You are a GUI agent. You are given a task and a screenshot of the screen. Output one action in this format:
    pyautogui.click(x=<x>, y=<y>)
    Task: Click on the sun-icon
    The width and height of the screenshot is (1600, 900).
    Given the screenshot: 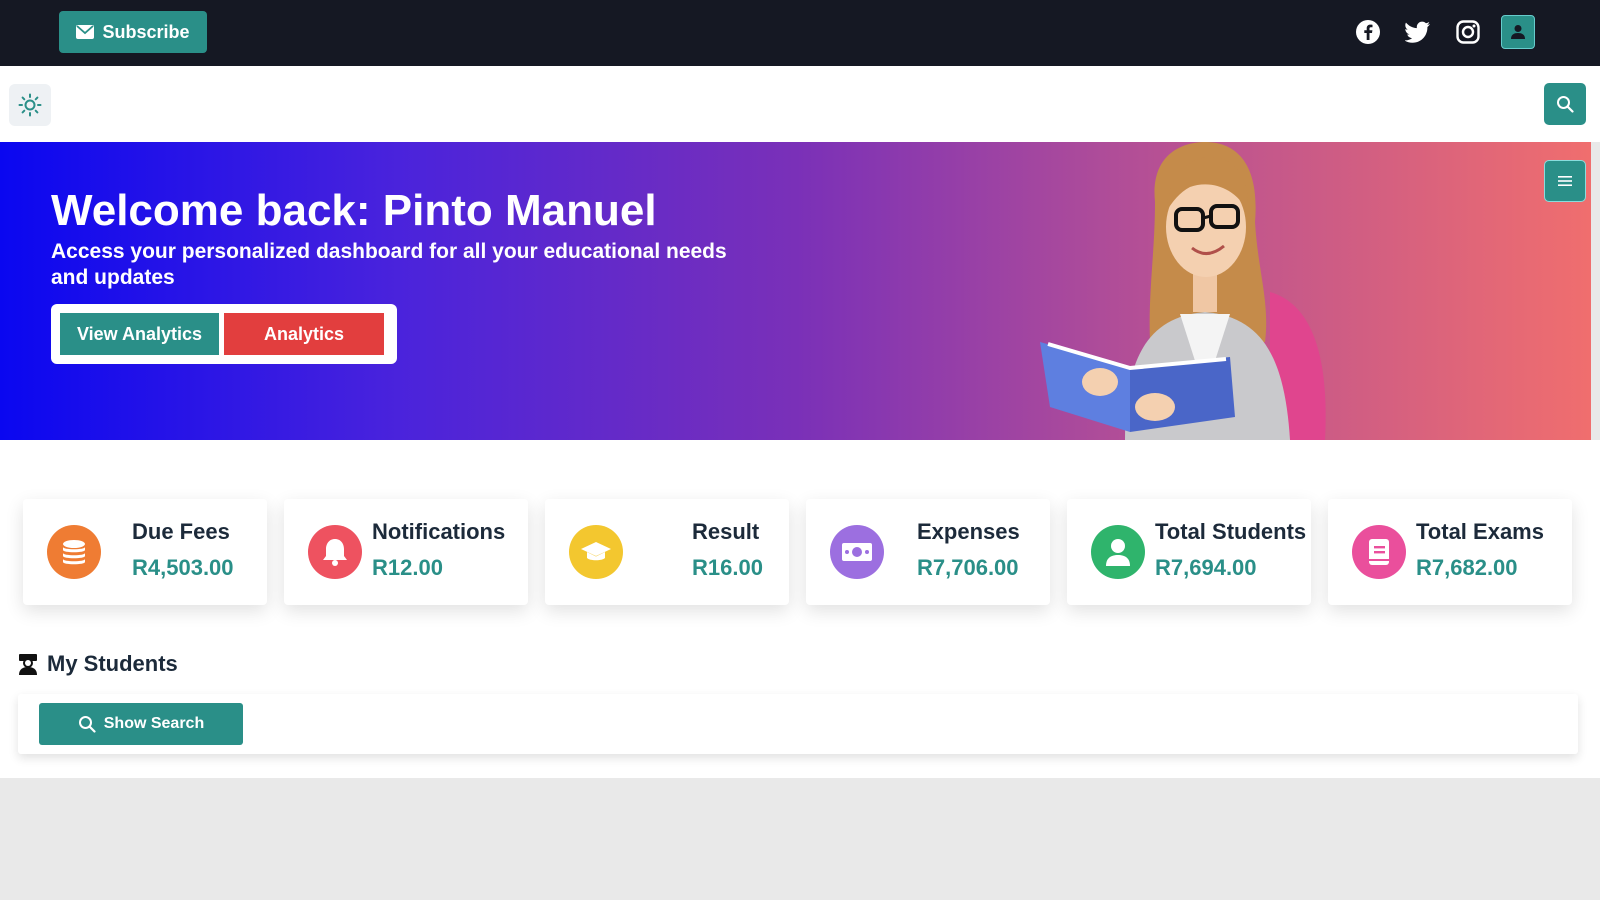 What is the action you would take?
    pyautogui.click(x=30, y=105)
    